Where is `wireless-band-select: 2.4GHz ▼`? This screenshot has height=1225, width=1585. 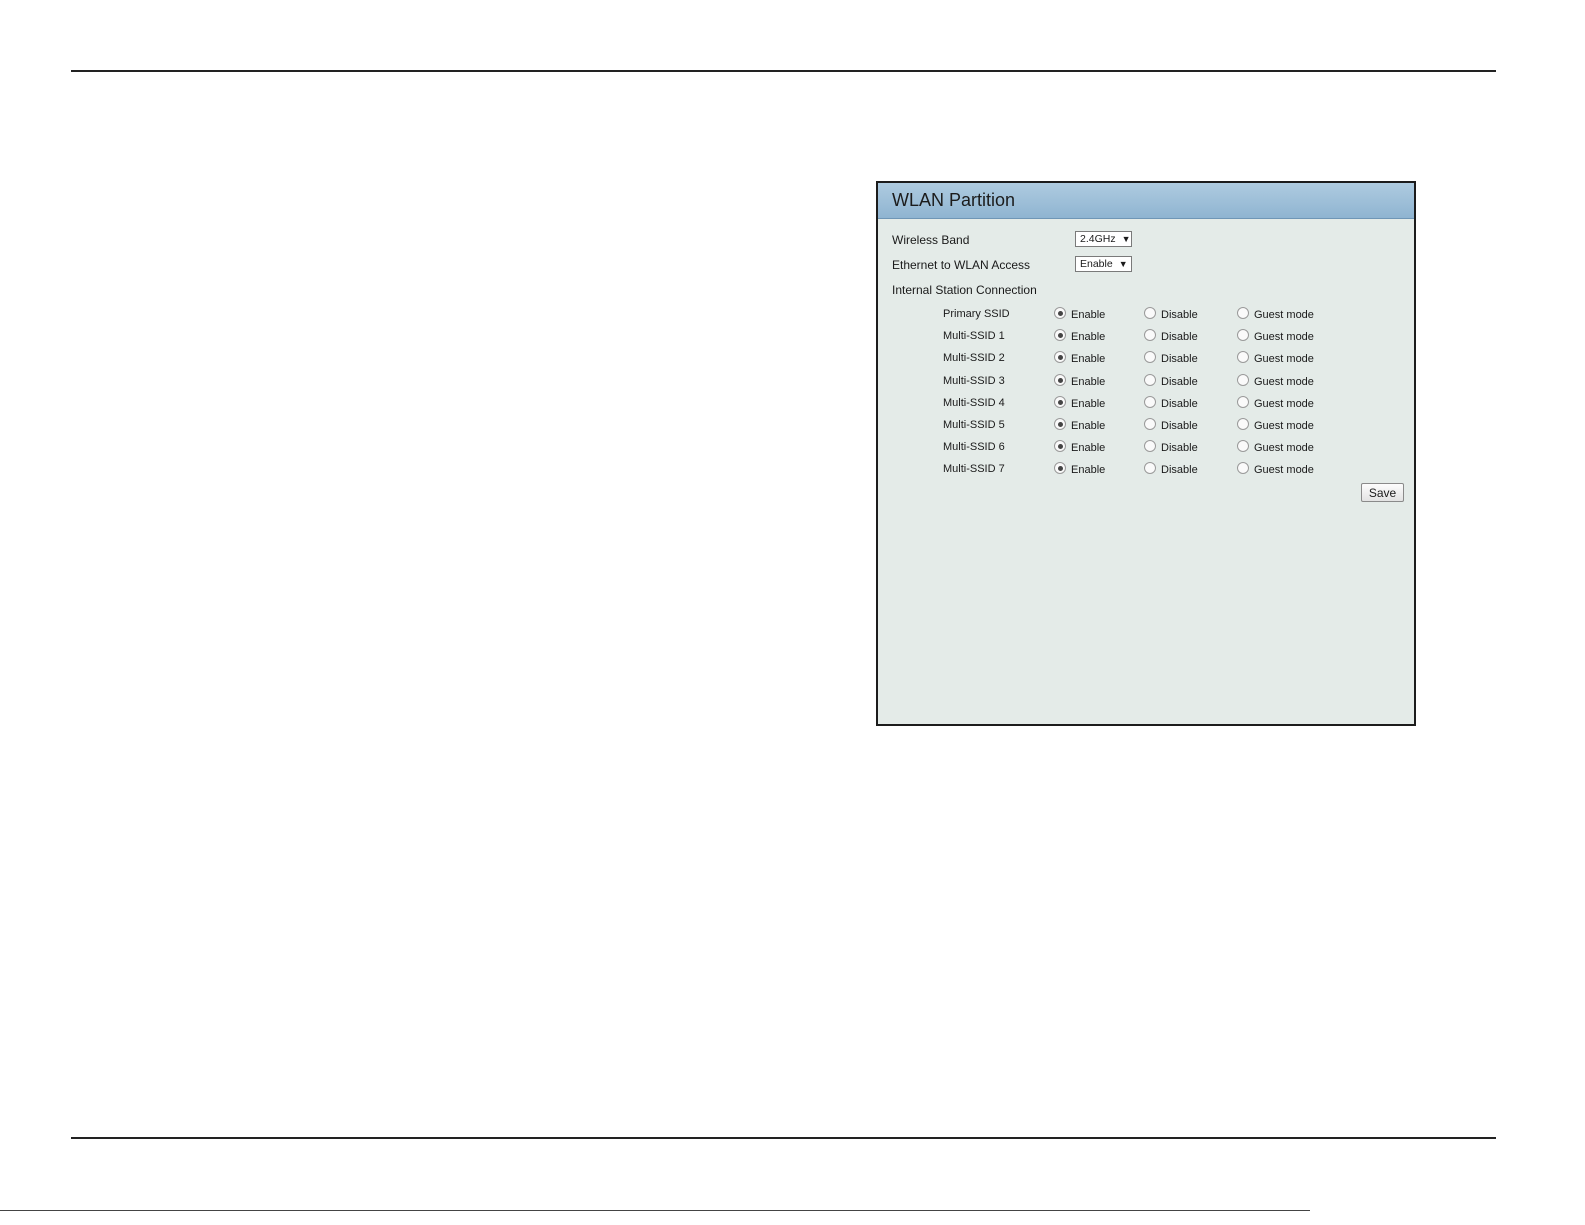
wireless-band-select: 2.4GHz ▼ is located at coordinates (1103, 239).